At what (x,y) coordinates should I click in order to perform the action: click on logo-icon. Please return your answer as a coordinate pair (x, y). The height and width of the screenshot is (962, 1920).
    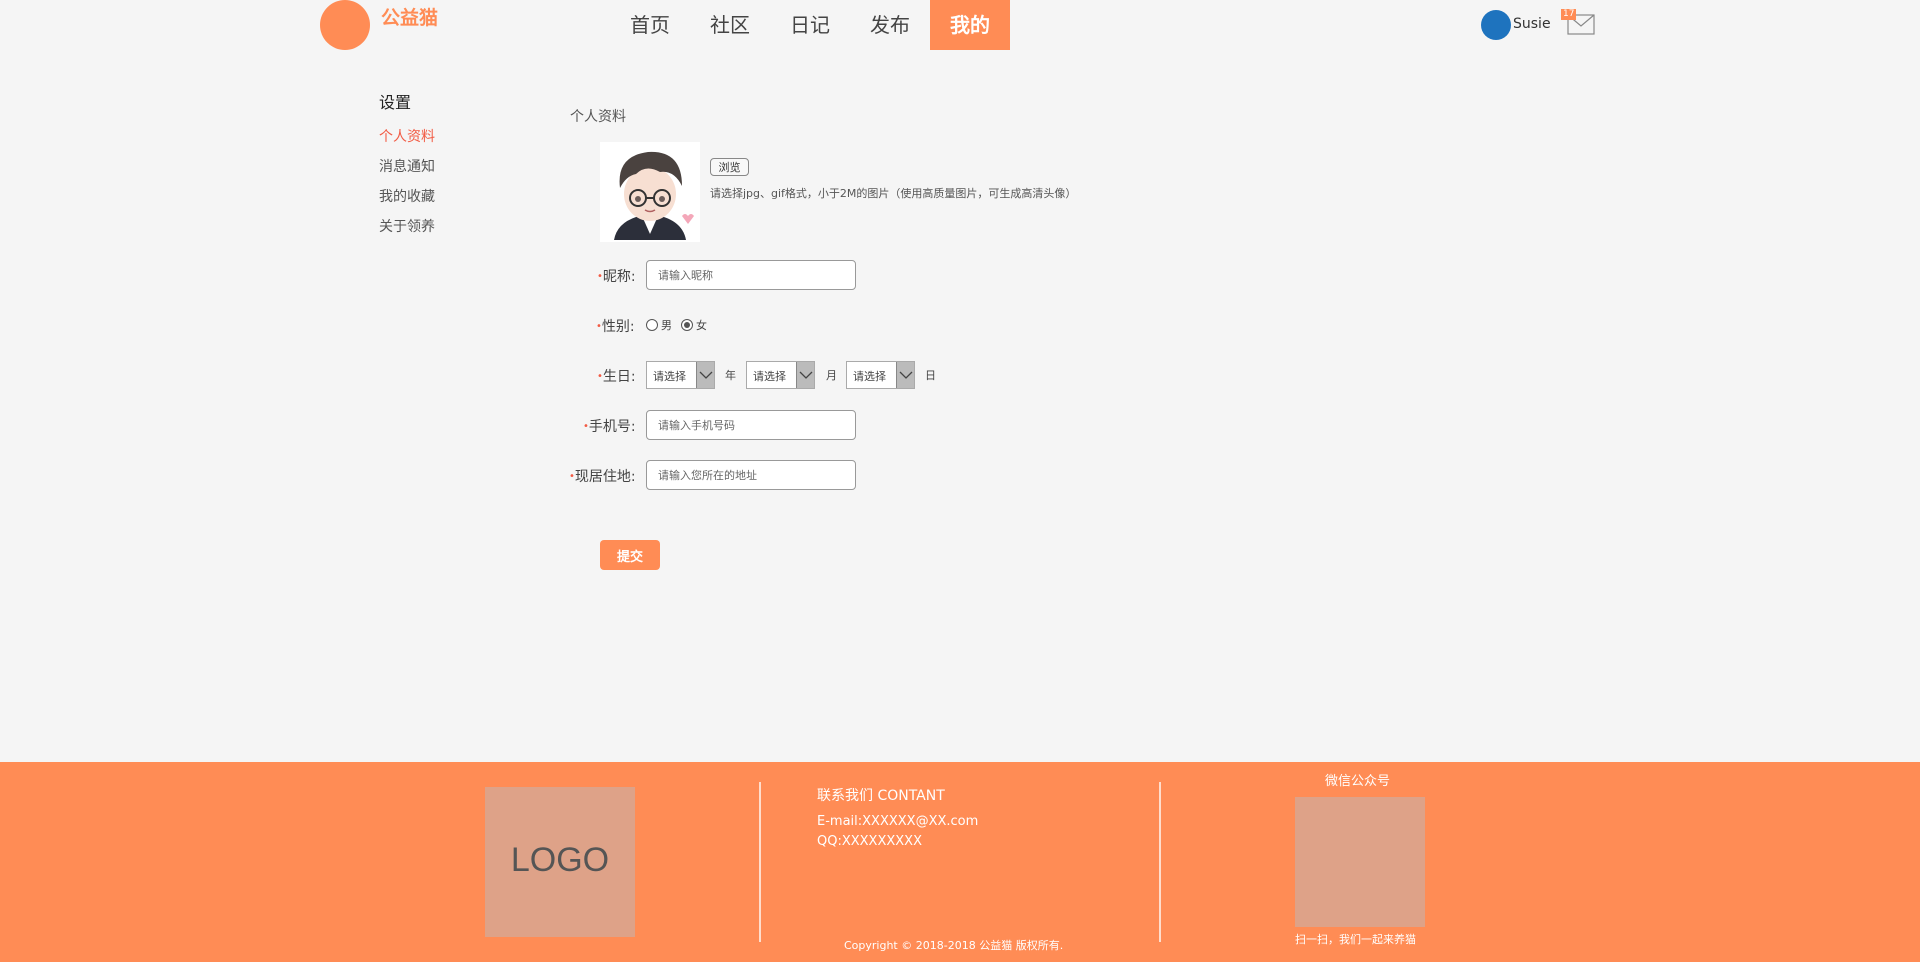
    Looking at the image, I should click on (345, 25).